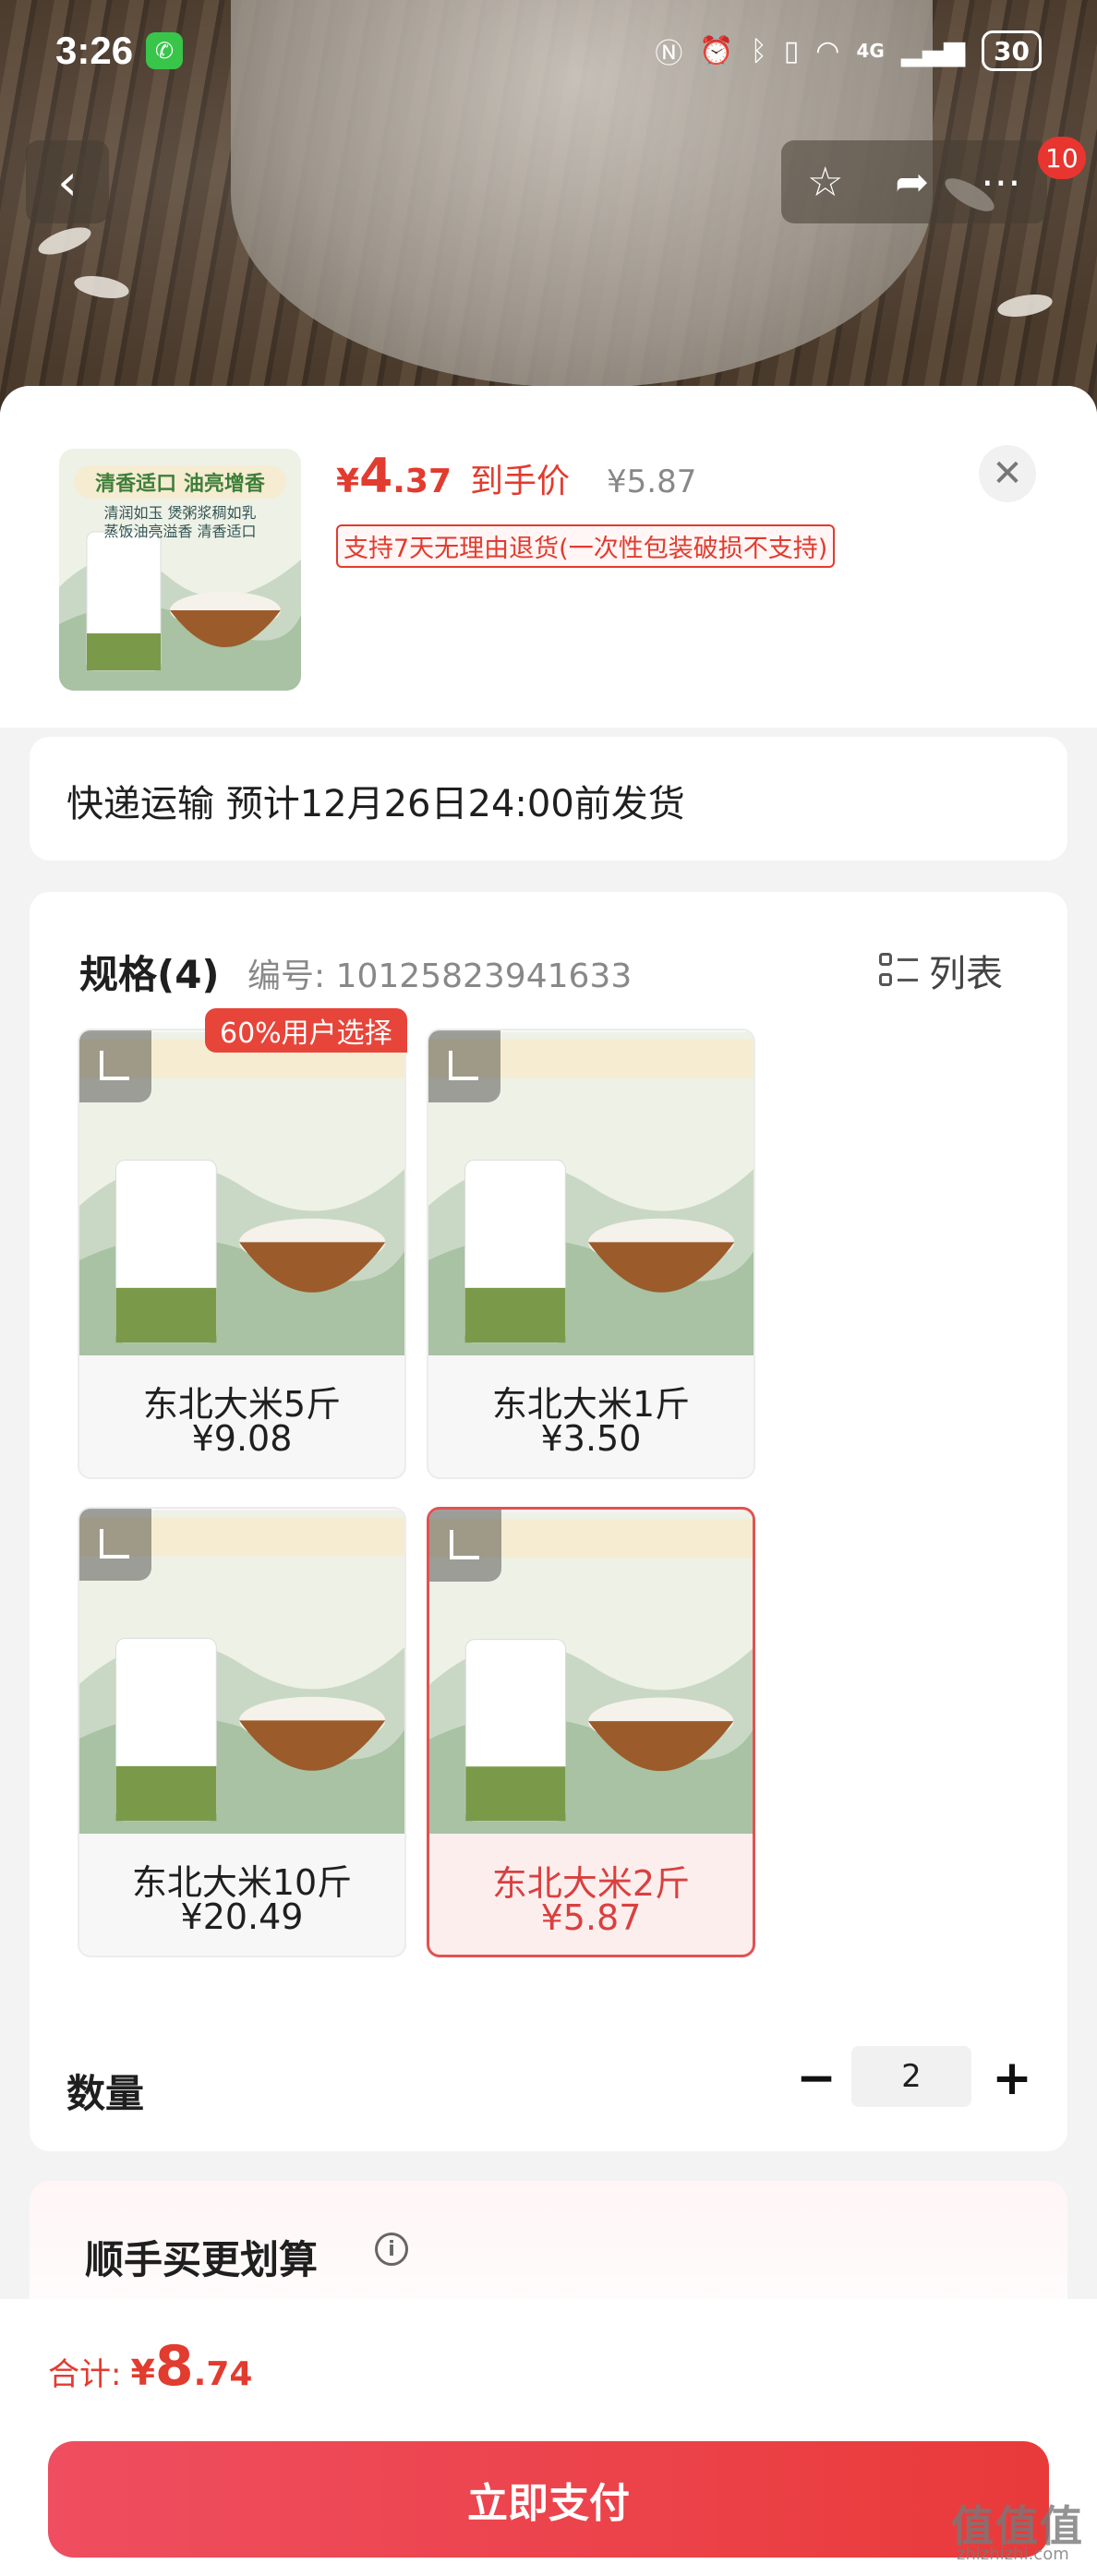  What do you see at coordinates (180, 570) in the screenshot?
I see `product-thumbnail: 清香适口 油亮增香 清润如玉 煲粥浆稠如乳 蒸饭油亮溢香 清香适口` at bounding box center [180, 570].